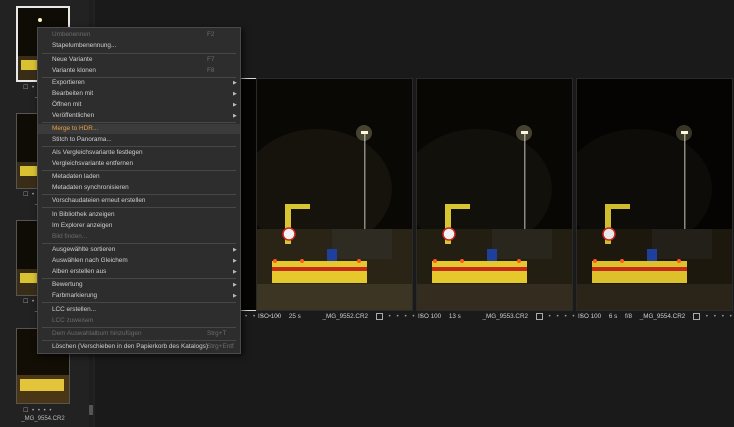 The width and height of the screenshot is (734, 427). Describe the element at coordinates (662, 317) in the screenshot. I see `filename: _MG_9554.CR2` at that location.